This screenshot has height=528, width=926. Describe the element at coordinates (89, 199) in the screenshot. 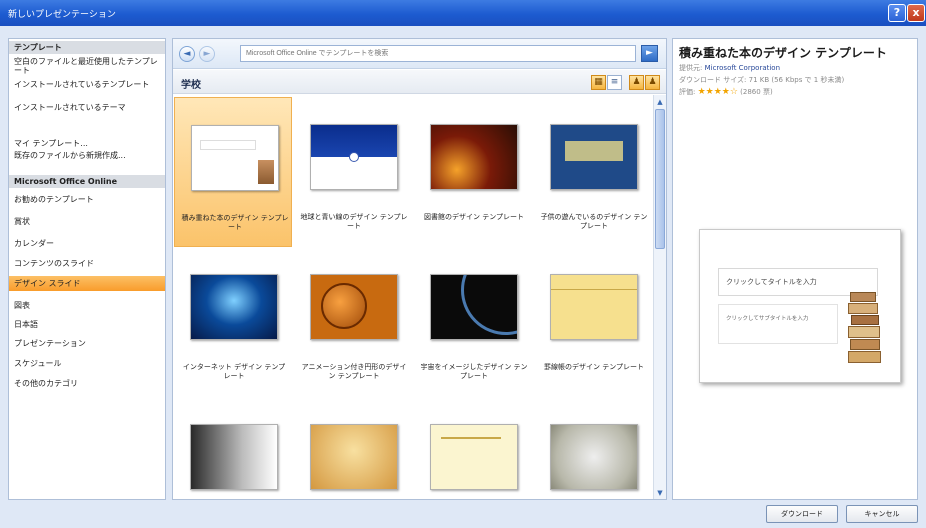

I see `nav-item-featured: お勧めのテンプレート` at that location.